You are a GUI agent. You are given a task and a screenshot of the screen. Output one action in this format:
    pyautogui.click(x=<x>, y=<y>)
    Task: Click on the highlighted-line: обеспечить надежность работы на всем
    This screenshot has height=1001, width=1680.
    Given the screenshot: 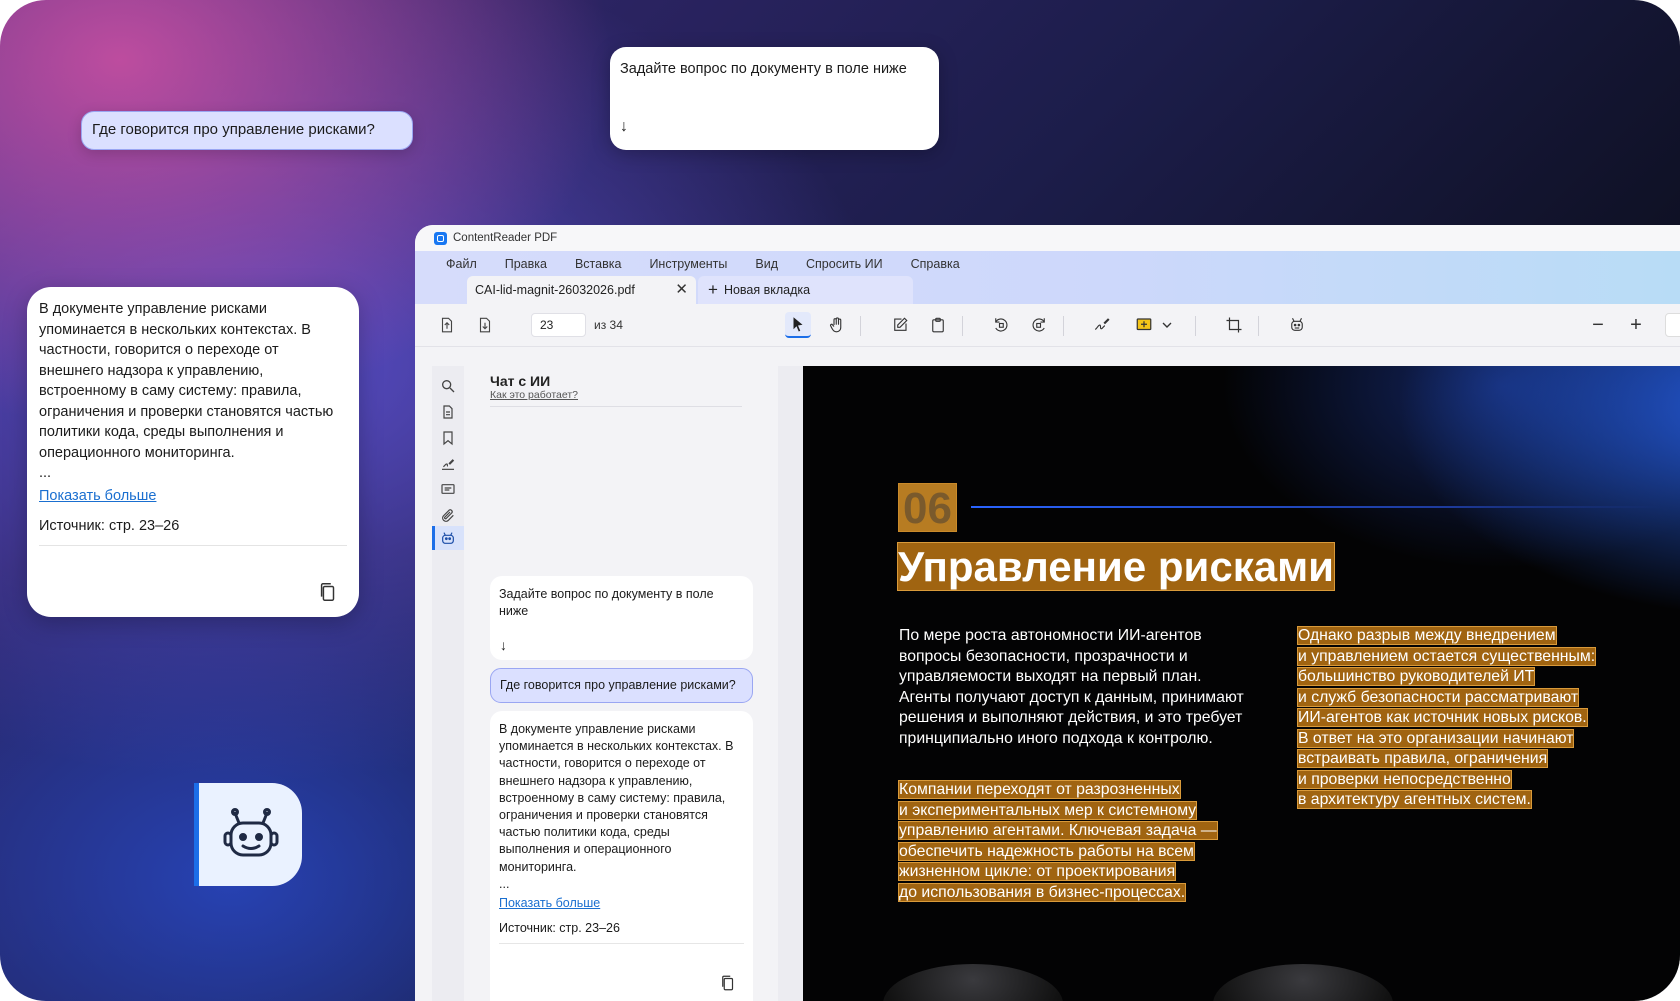 What is the action you would take?
    pyautogui.click(x=1046, y=851)
    